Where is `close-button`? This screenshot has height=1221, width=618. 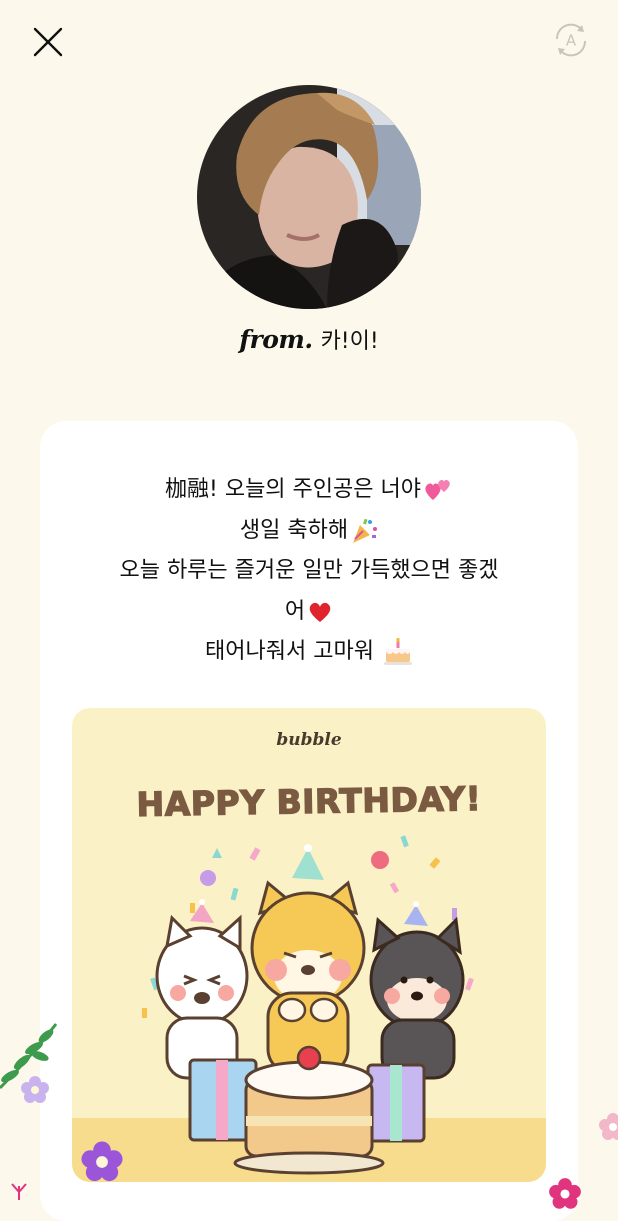
close-button is located at coordinates (48, 42).